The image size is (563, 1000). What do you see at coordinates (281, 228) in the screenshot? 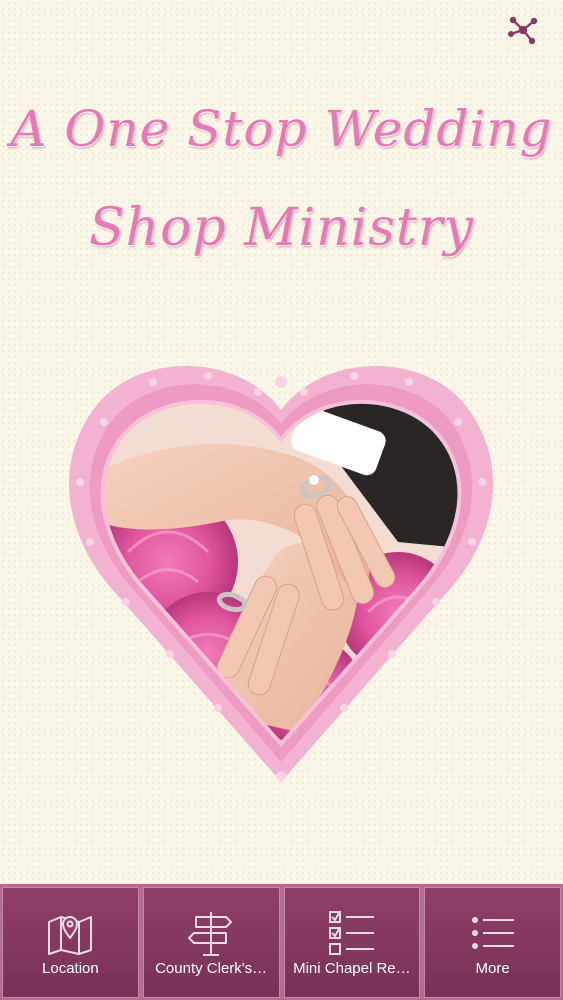
I see `app-title-line2: Shop Ministry` at bounding box center [281, 228].